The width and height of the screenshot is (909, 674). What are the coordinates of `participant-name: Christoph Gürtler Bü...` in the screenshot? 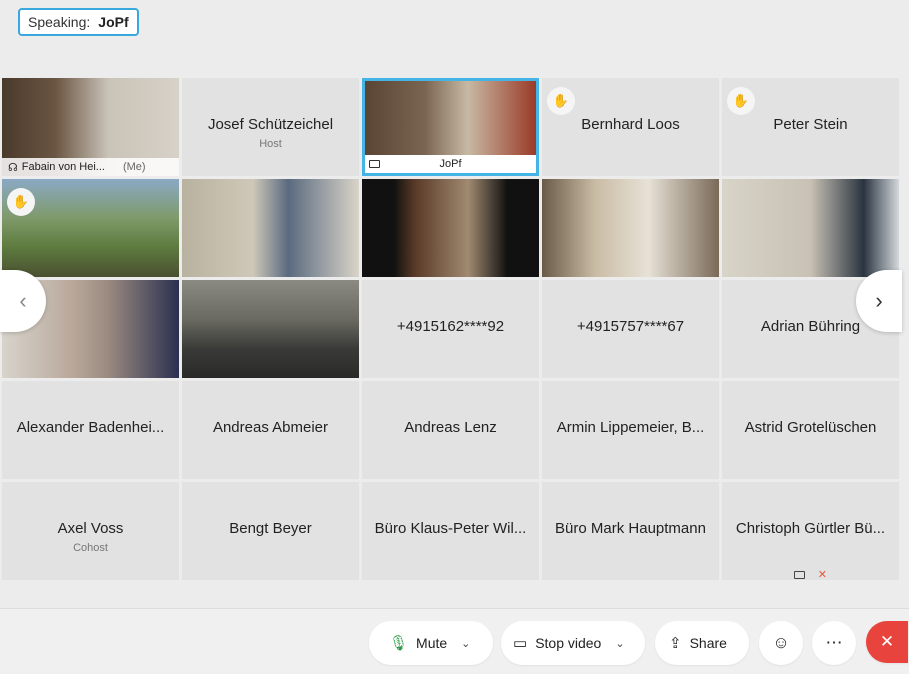 It's located at (810, 528).